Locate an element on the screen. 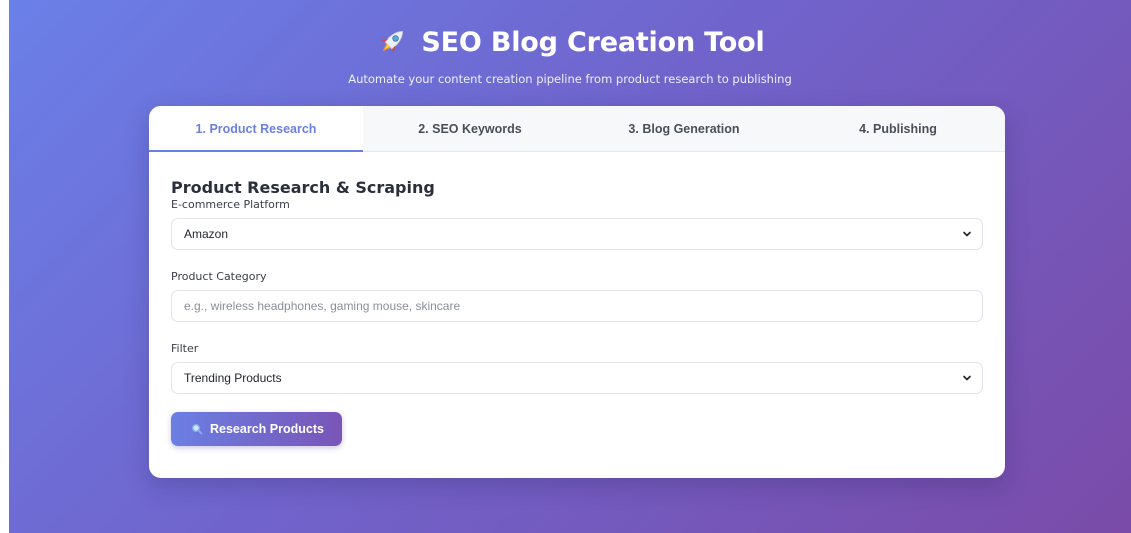 The width and height of the screenshot is (1131, 533). platform-select-value: Amazon is located at coordinates (206, 234).